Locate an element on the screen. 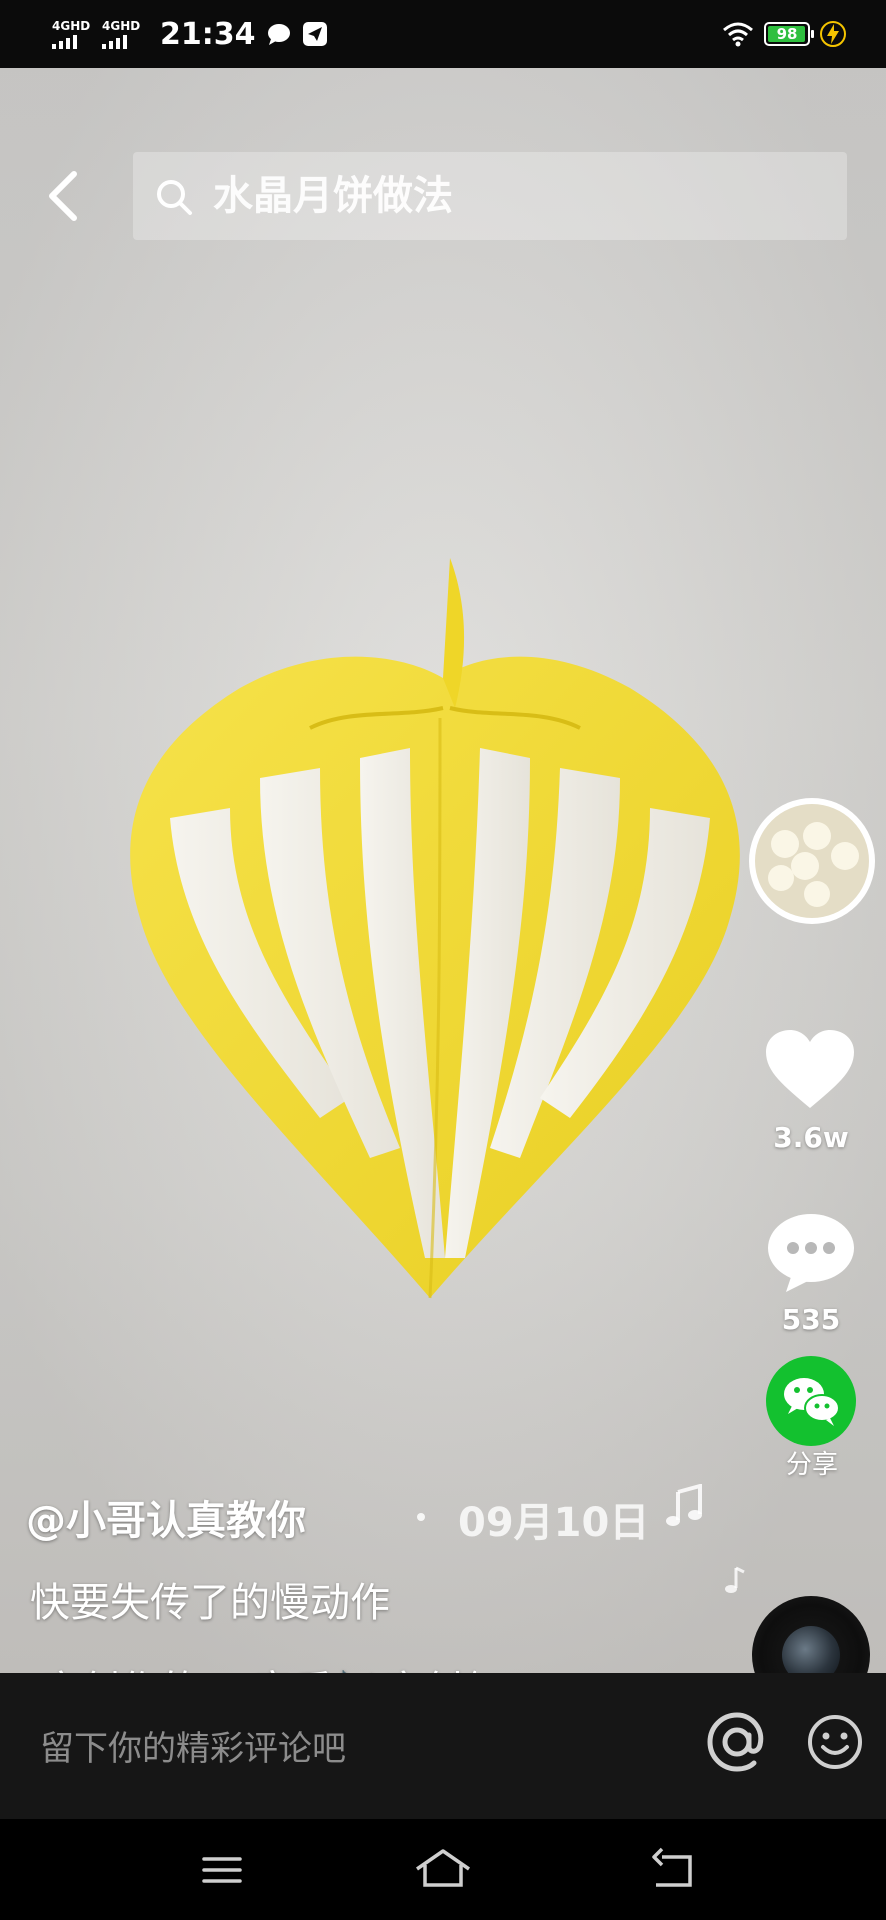 Image resolution: width=886 pixels, height=1920 pixels. menu-icon is located at coordinates (222, 1870).